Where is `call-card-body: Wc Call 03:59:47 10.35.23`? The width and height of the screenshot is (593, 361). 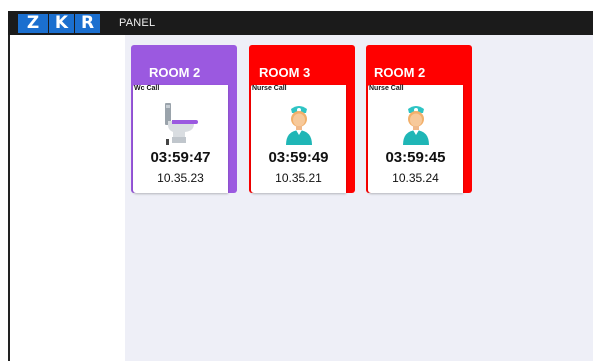
call-card-body: Wc Call 03:59:47 10.35.23 is located at coordinates (180, 139).